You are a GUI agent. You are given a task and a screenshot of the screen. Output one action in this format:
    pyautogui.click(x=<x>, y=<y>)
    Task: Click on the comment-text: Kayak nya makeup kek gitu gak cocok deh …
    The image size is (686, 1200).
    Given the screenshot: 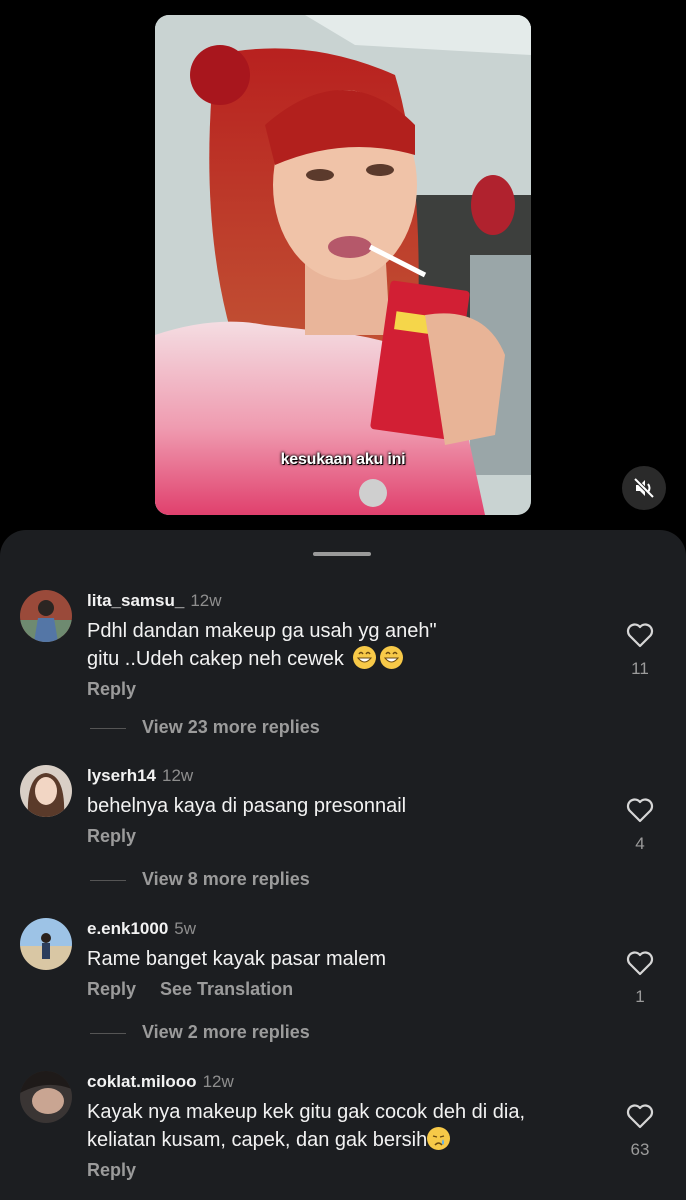 What is the action you would take?
    pyautogui.click(x=306, y=1126)
    